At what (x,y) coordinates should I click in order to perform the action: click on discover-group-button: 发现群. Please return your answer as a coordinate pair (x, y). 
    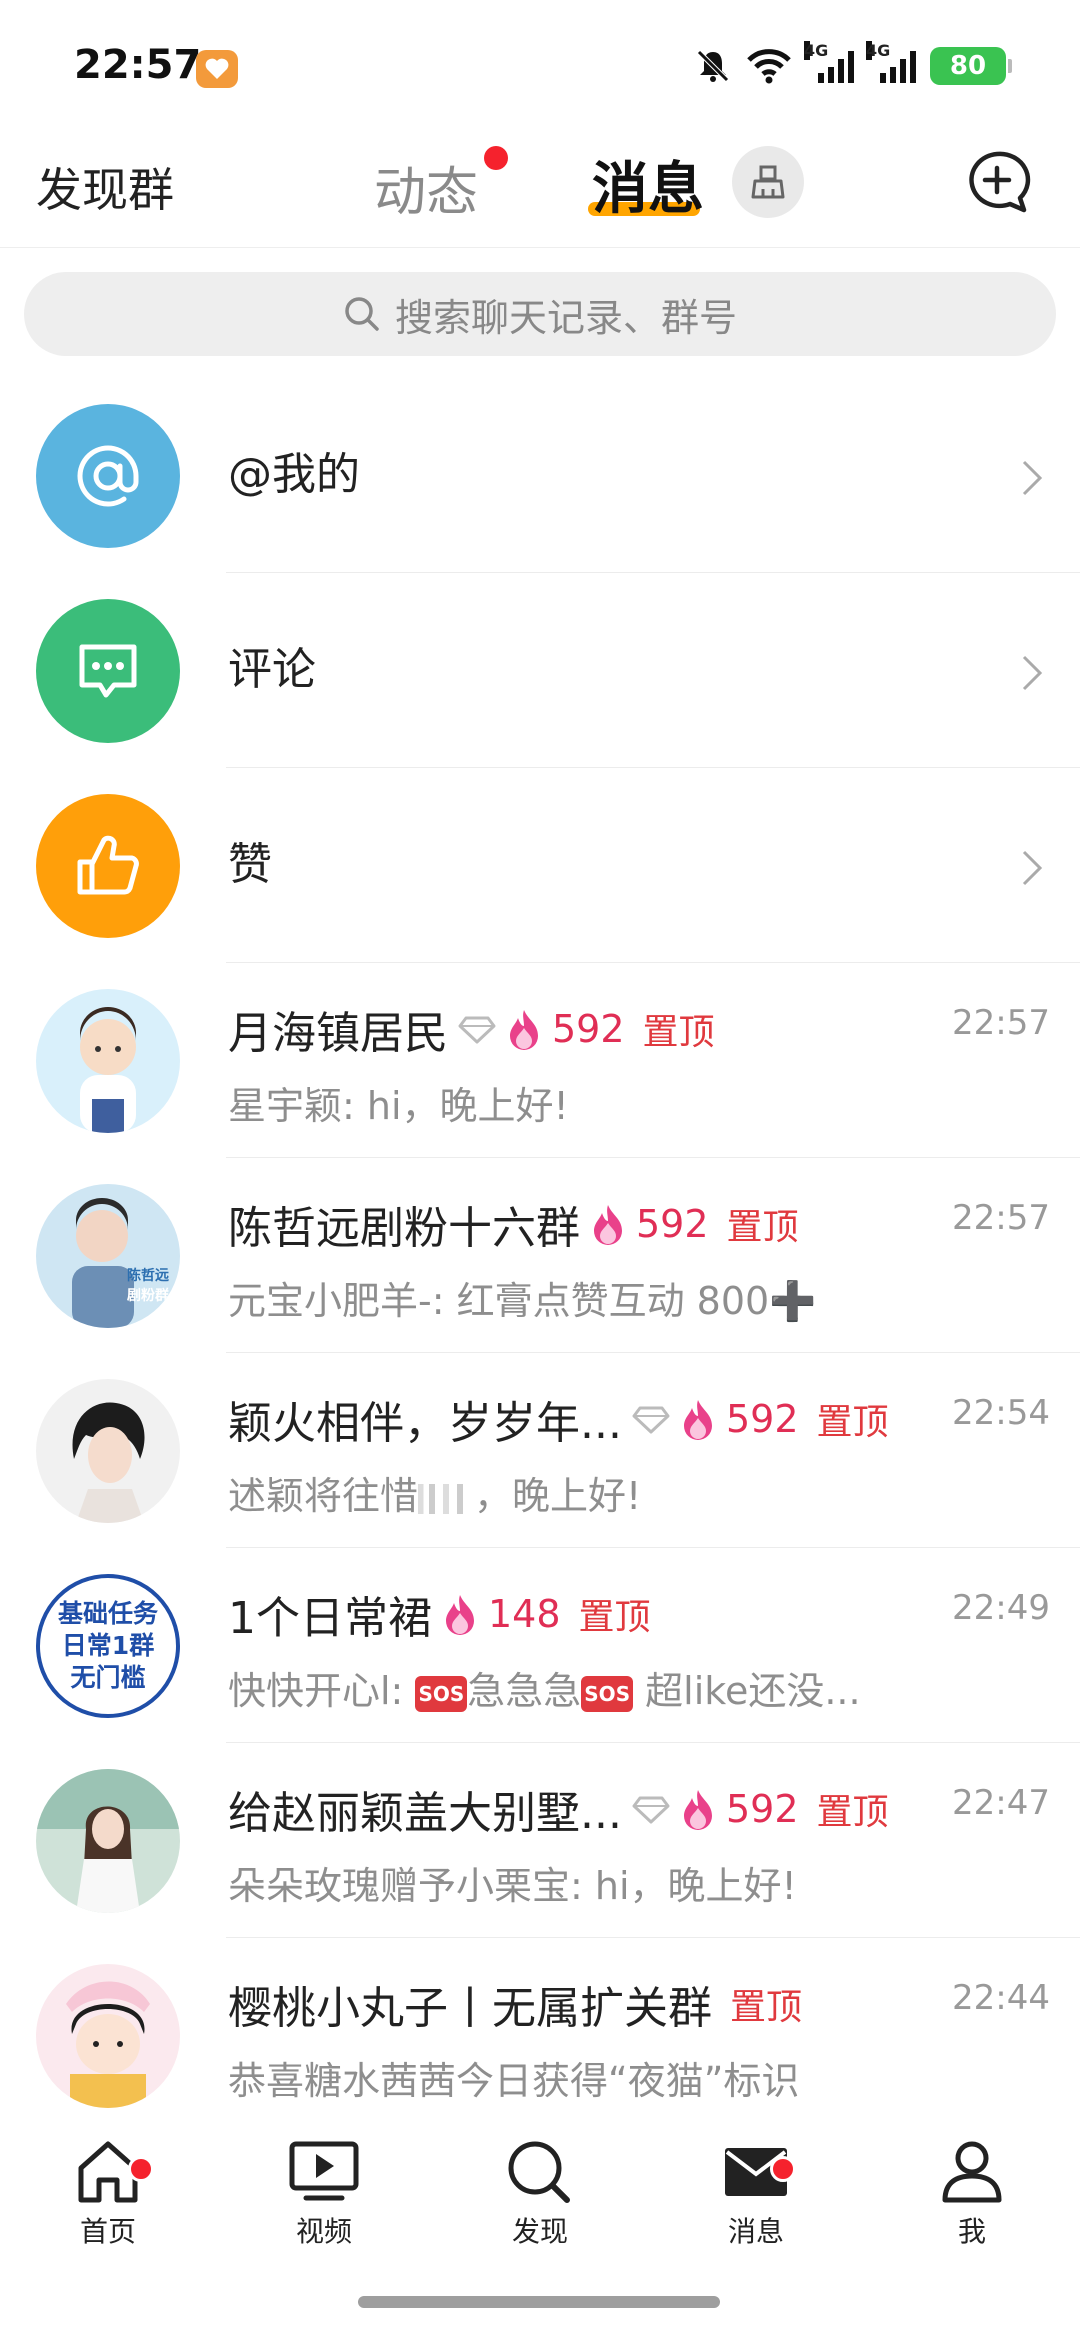
    Looking at the image, I should click on (105, 187).